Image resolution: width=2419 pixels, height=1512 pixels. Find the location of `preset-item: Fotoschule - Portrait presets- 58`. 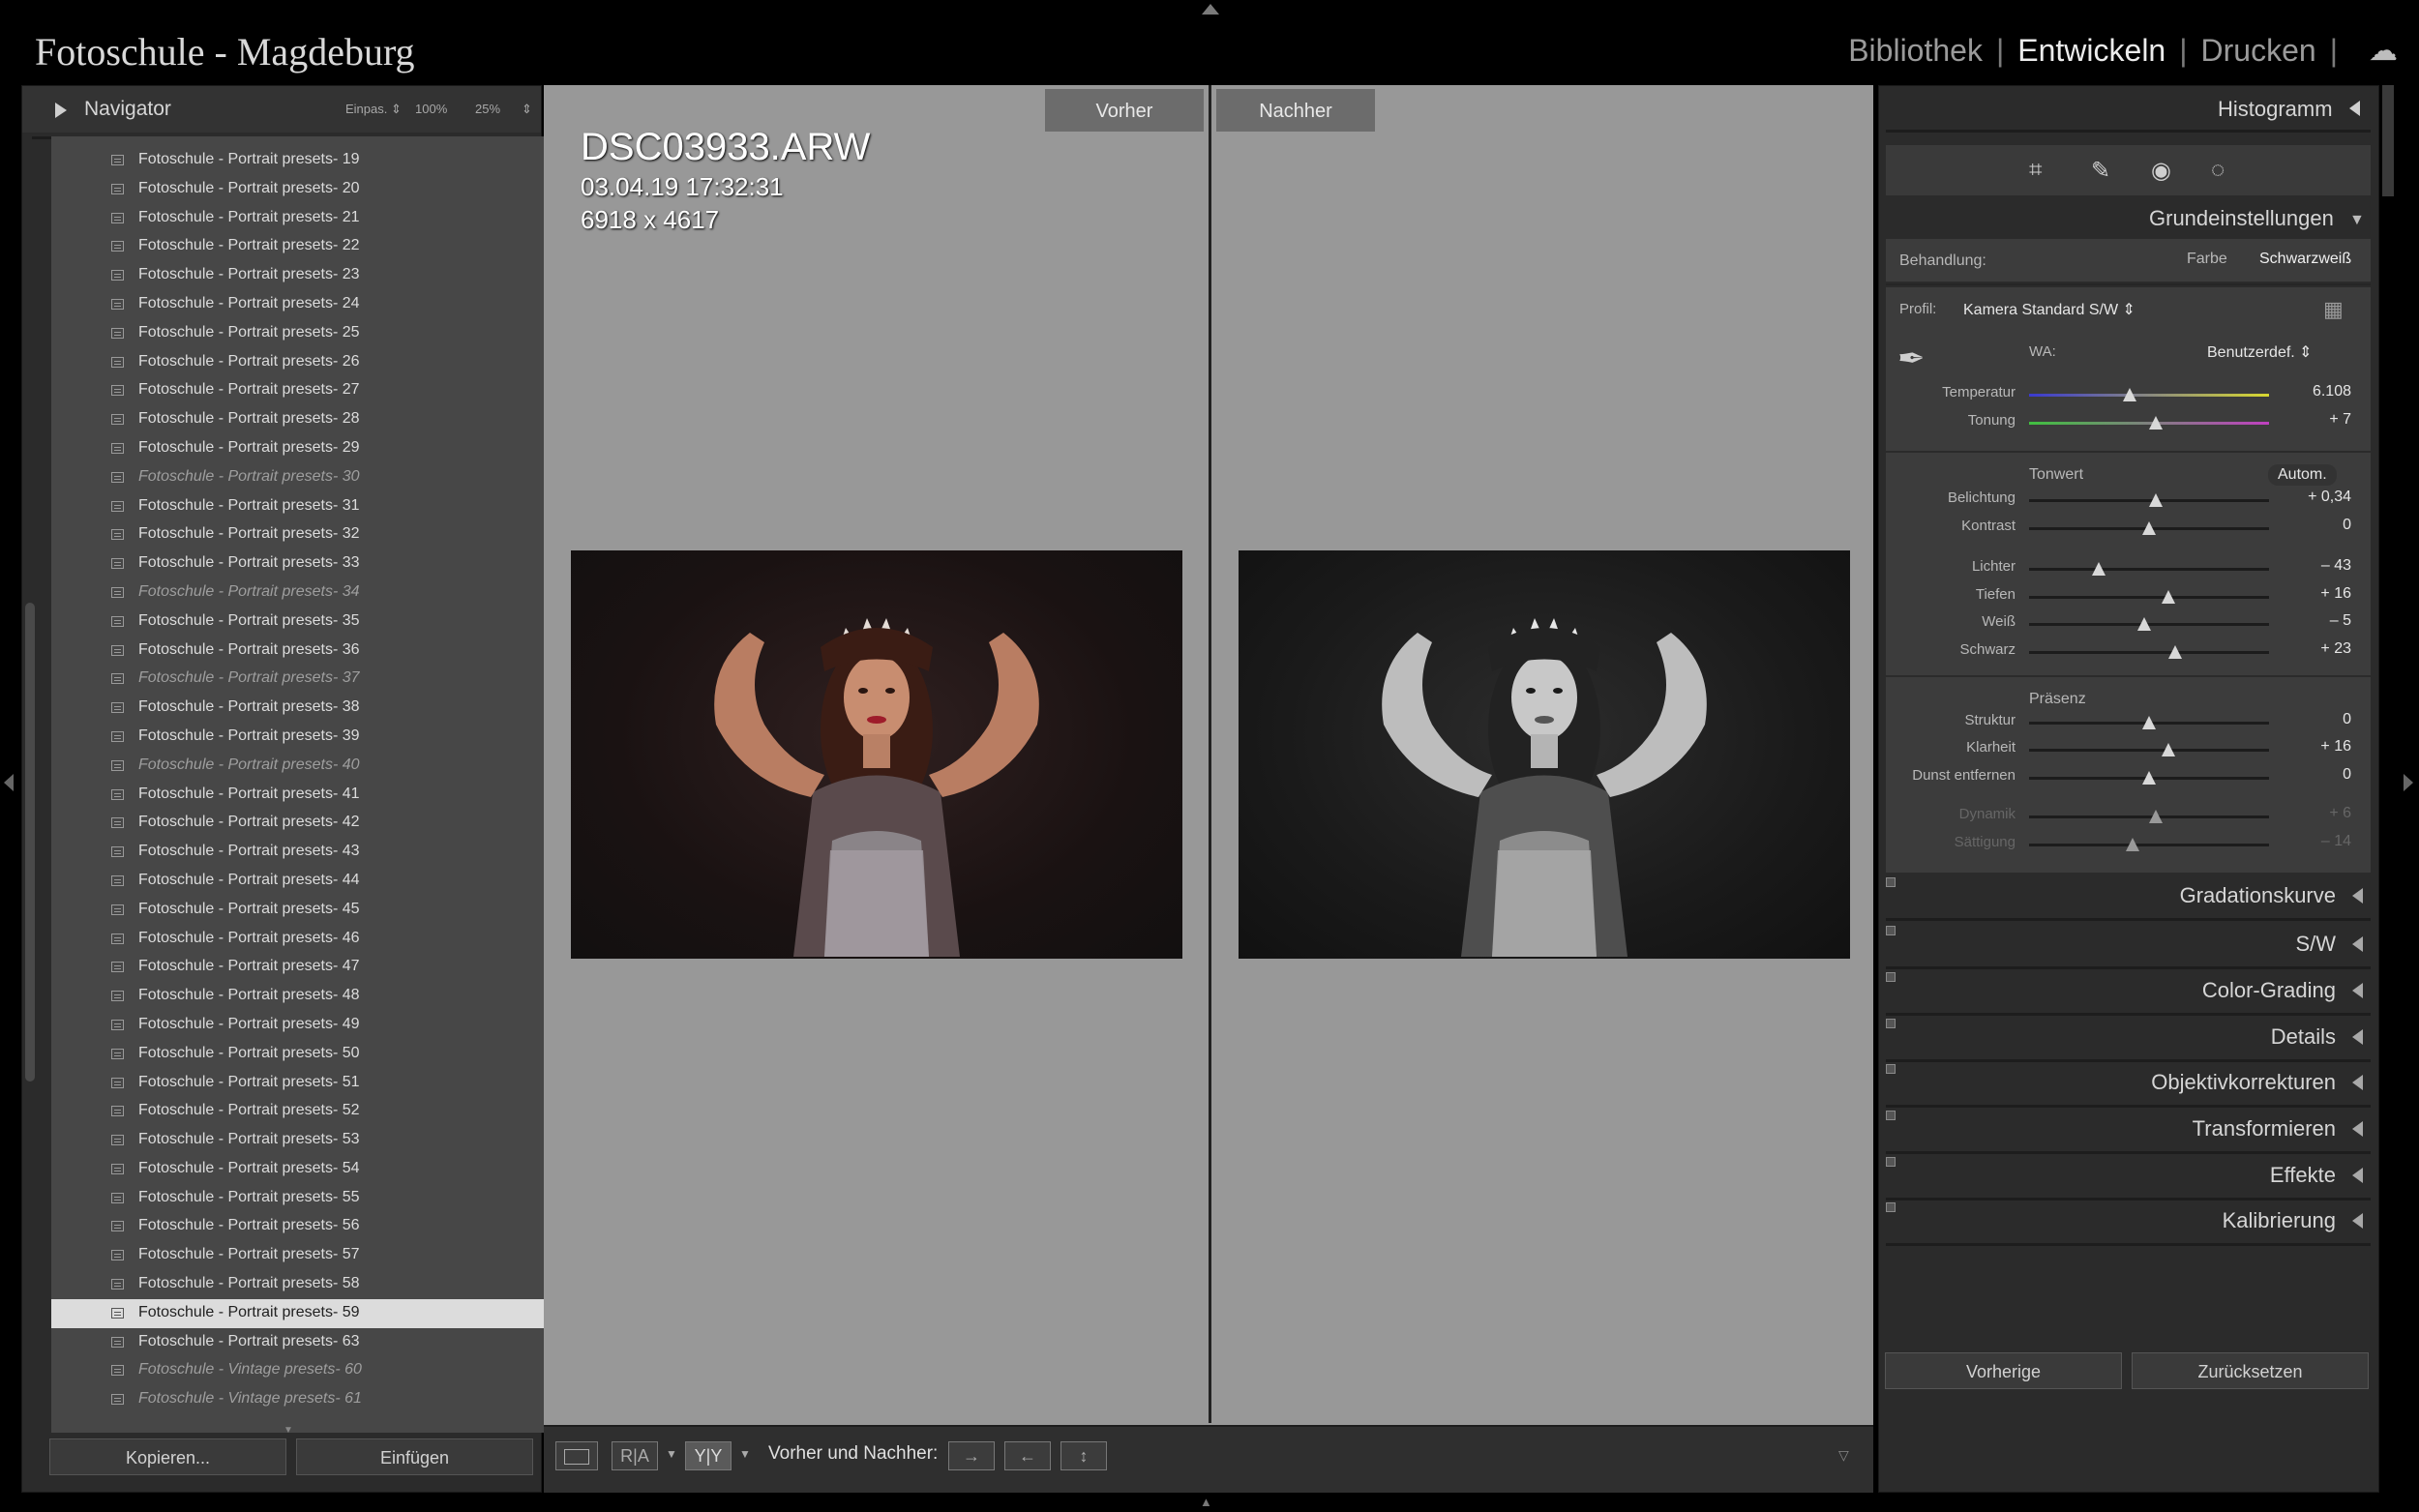

preset-item: Fotoschule - Portrait presets- 58 is located at coordinates (303, 1284).